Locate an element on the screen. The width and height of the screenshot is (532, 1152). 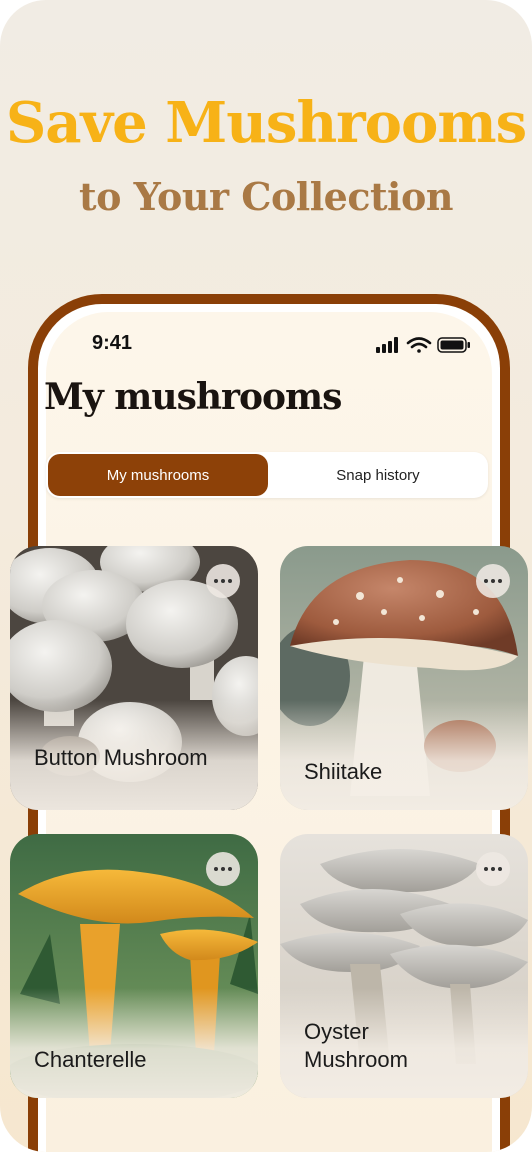
status-time: 9:41 is located at coordinates (112, 343).